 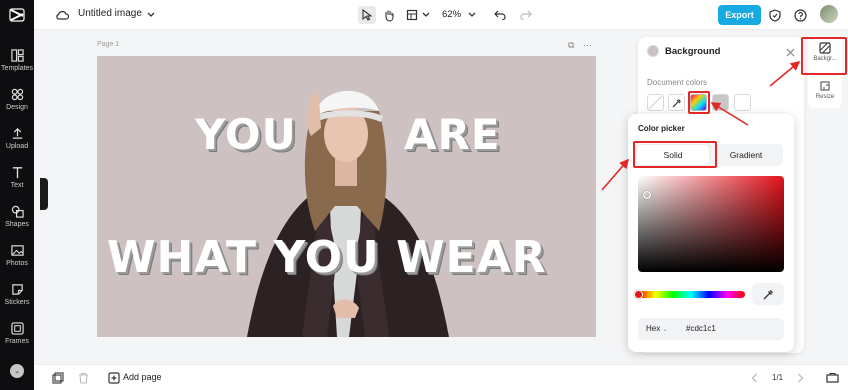 What do you see at coordinates (17, 220) in the screenshot?
I see `sidebar-item-shapes: Shapes` at bounding box center [17, 220].